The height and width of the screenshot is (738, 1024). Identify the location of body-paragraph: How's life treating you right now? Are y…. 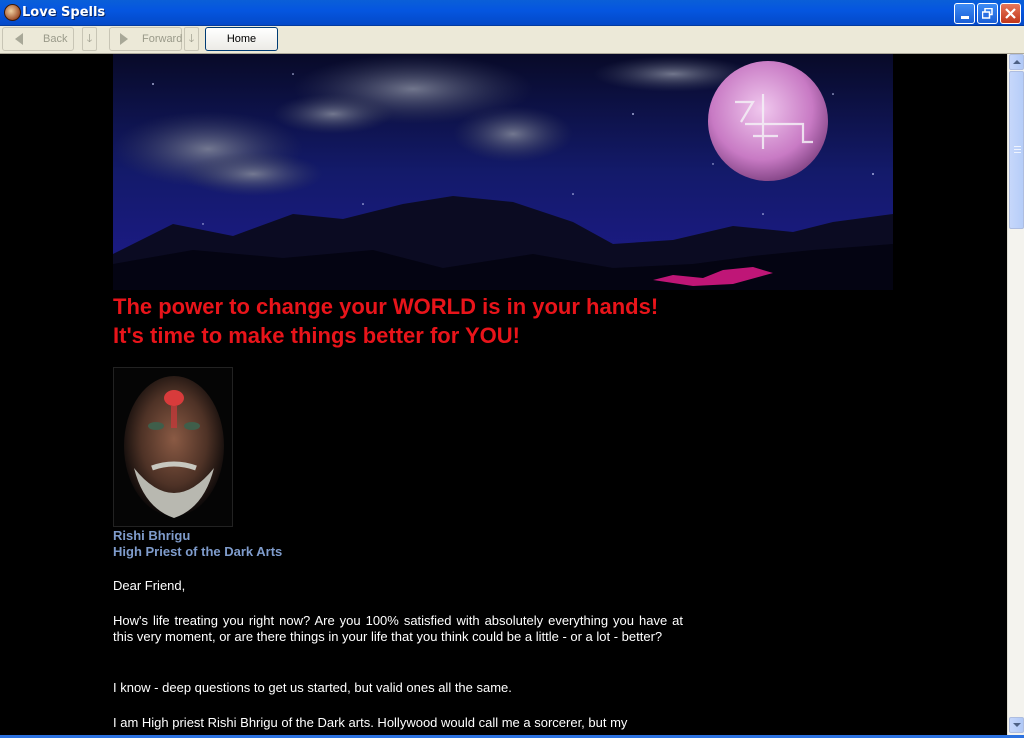
(398, 628).